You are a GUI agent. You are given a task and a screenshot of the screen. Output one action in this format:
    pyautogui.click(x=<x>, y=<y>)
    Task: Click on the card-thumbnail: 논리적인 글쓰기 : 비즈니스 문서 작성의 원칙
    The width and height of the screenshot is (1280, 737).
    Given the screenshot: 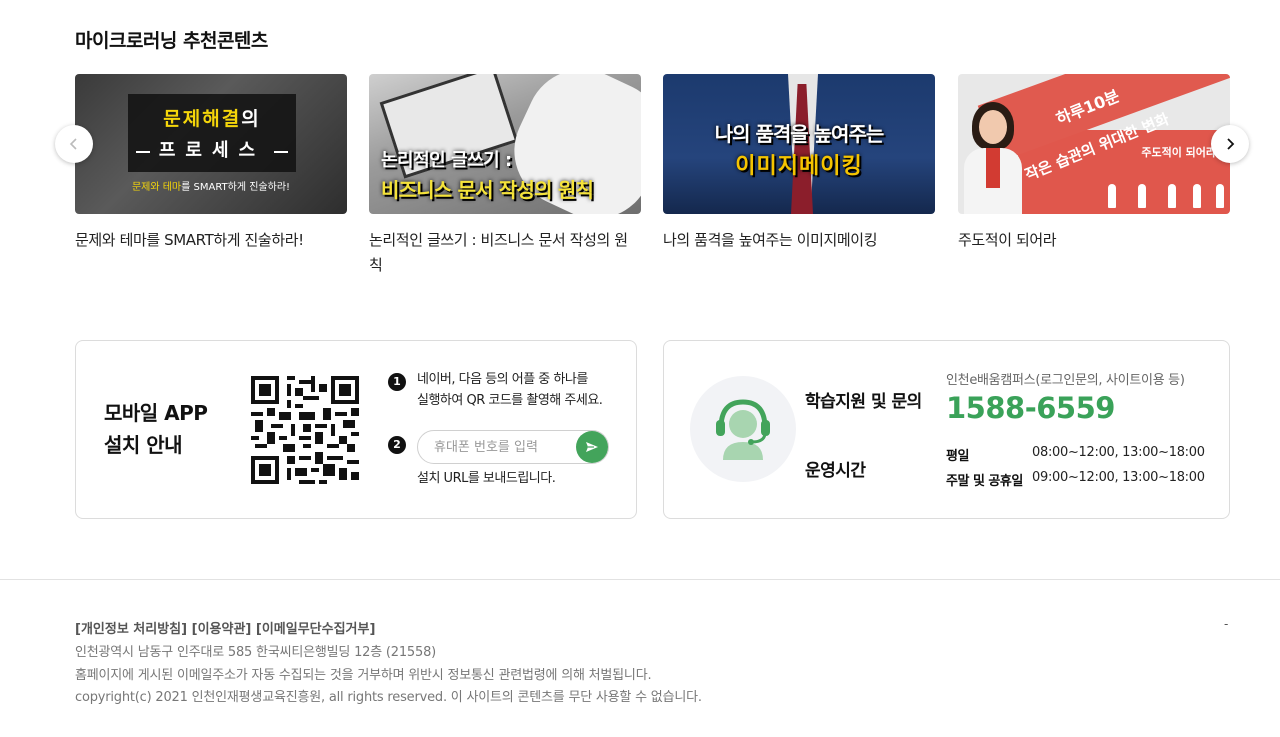 What is the action you would take?
    pyautogui.click(x=505, y=144)
    